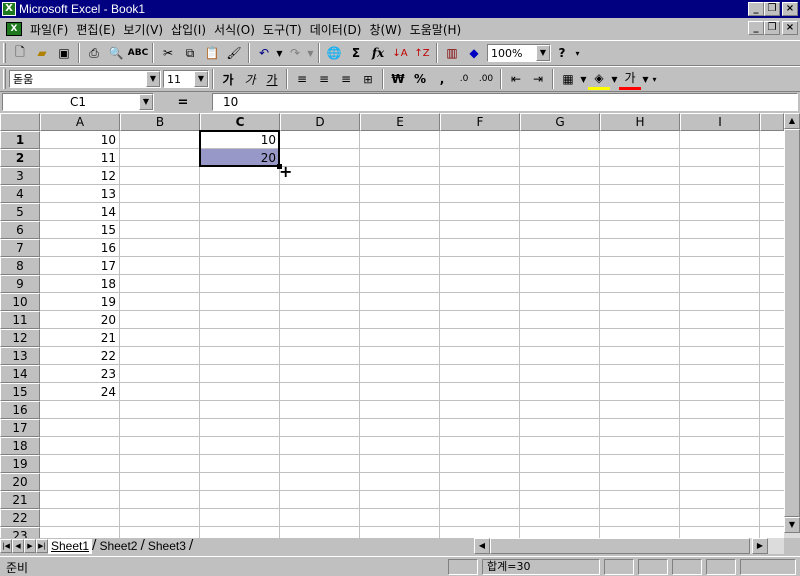 This screenshot has width=800, height=576. I want to click on sort-descending-icon: ↑Z, so click(422, 53).